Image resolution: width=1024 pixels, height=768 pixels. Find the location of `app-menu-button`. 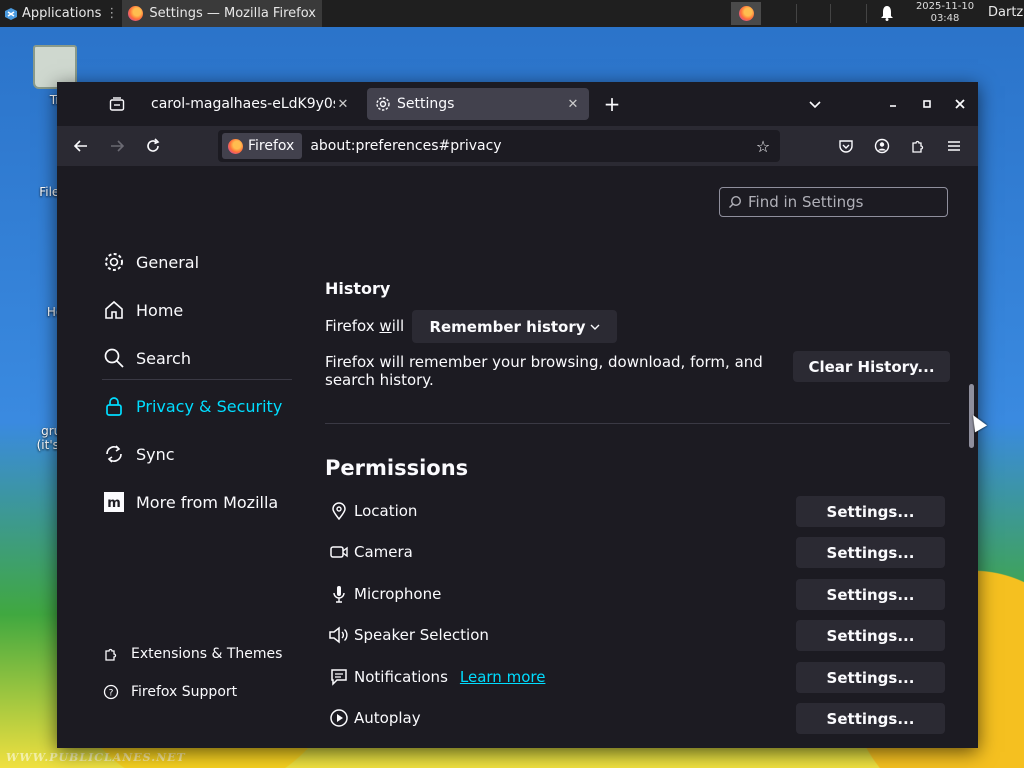

app-menu-button is located at coordinates (954, 146).